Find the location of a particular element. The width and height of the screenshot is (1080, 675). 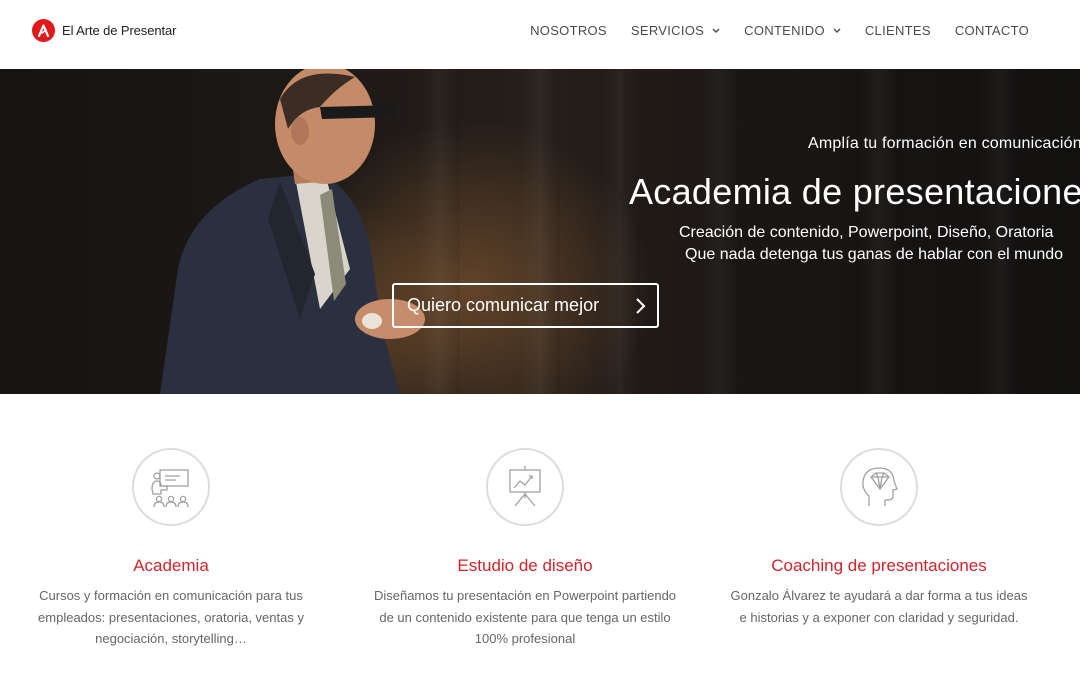

brand-logo: El Arte de Presentar is located at coordinates (104, 30).